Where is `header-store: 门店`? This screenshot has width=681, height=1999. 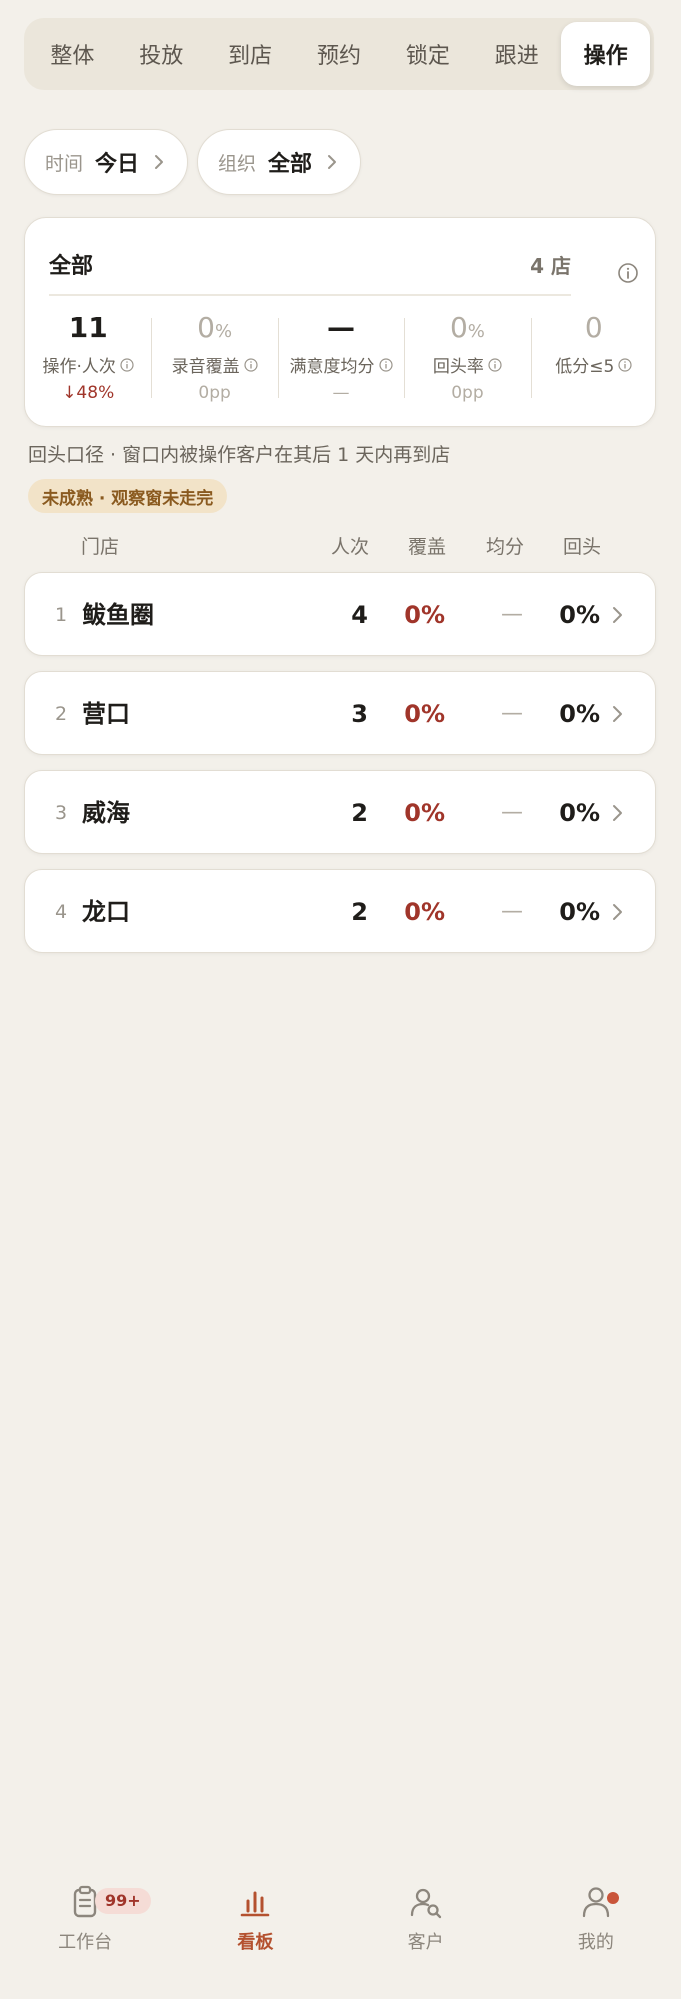 header-store: 门店 is located at coordinates (100, 547).